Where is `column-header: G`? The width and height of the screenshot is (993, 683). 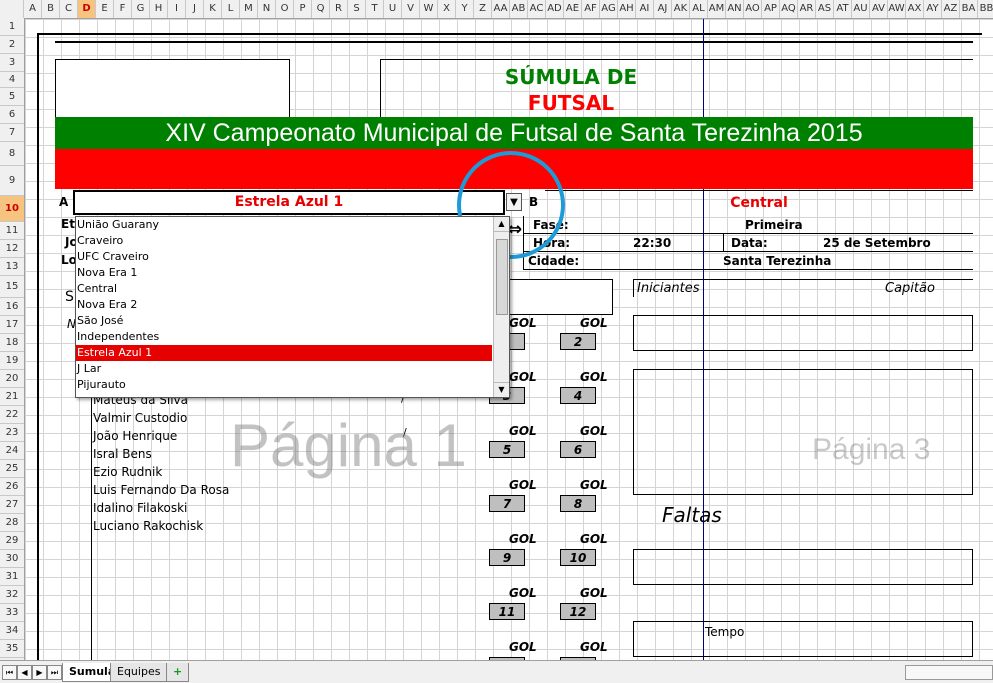
column-header: G is located at coordinates (141, 9).